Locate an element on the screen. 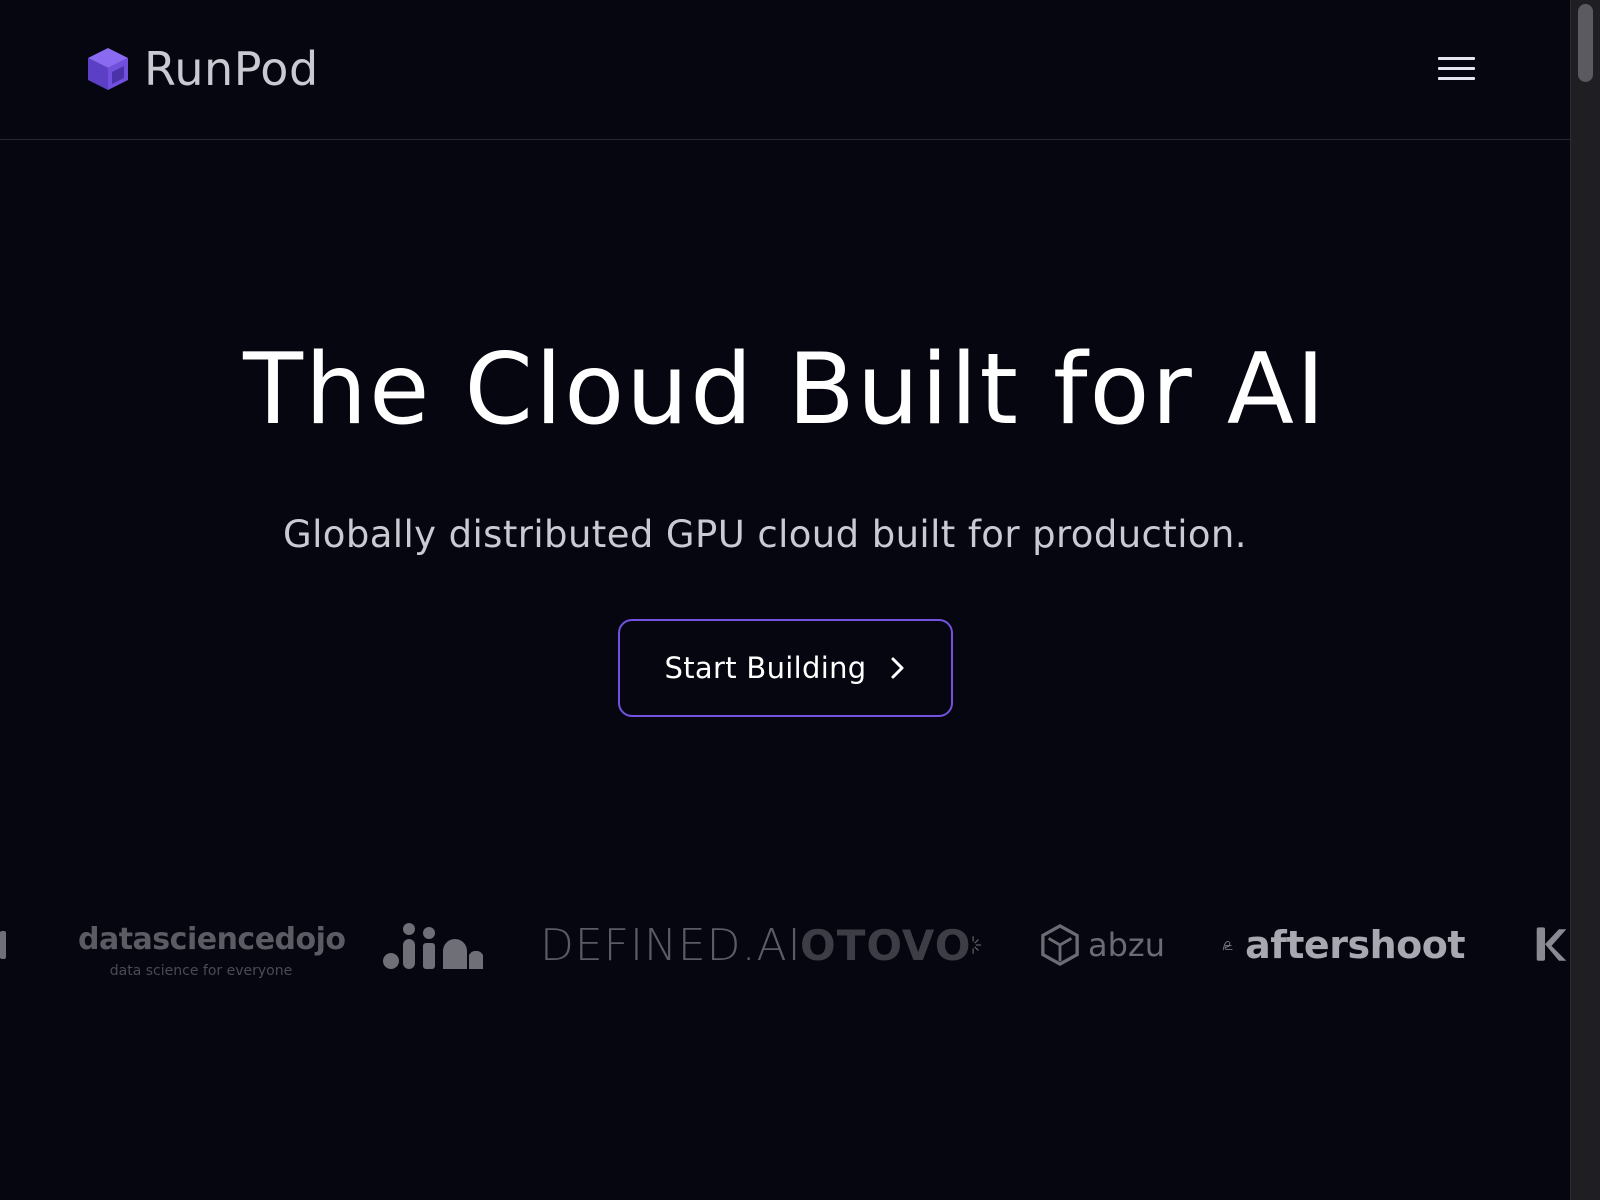 The image size is (1600, 1200). start-building-button: Start Building is located at coordinates (785, 668).